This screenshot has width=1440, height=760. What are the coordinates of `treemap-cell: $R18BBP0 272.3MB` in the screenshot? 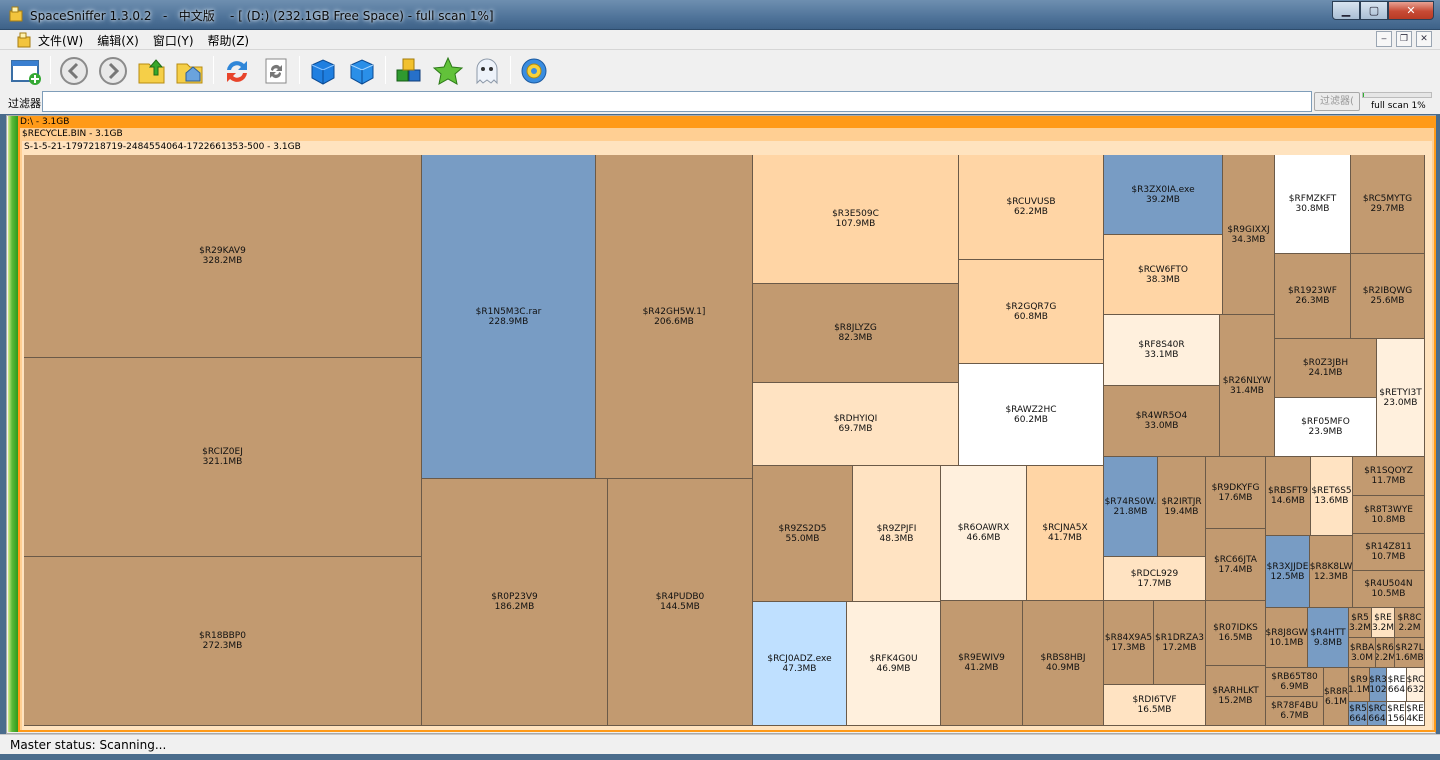 It's located at (223, 641).